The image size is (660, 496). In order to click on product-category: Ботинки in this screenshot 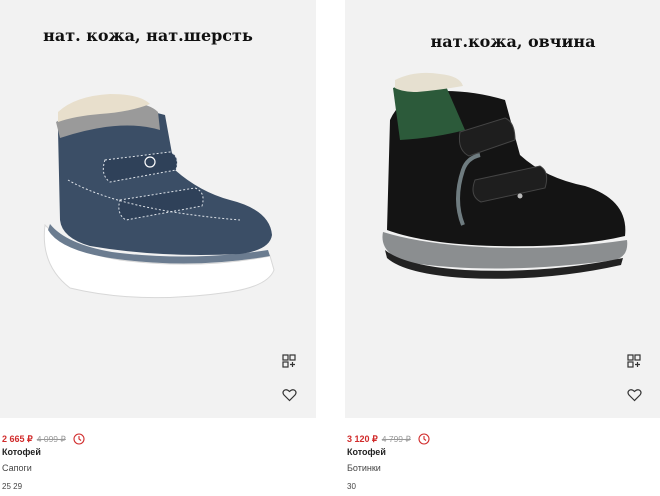, I will do `click(497, 468)`.